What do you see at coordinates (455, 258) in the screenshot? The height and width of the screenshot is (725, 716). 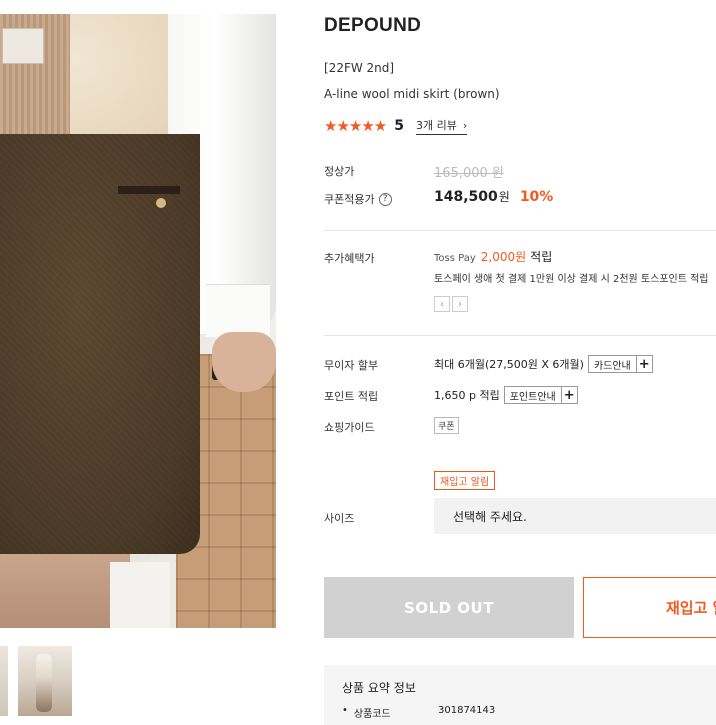 I see `toss-pay-label: Toss Pay` at bounding box center [455, 258].